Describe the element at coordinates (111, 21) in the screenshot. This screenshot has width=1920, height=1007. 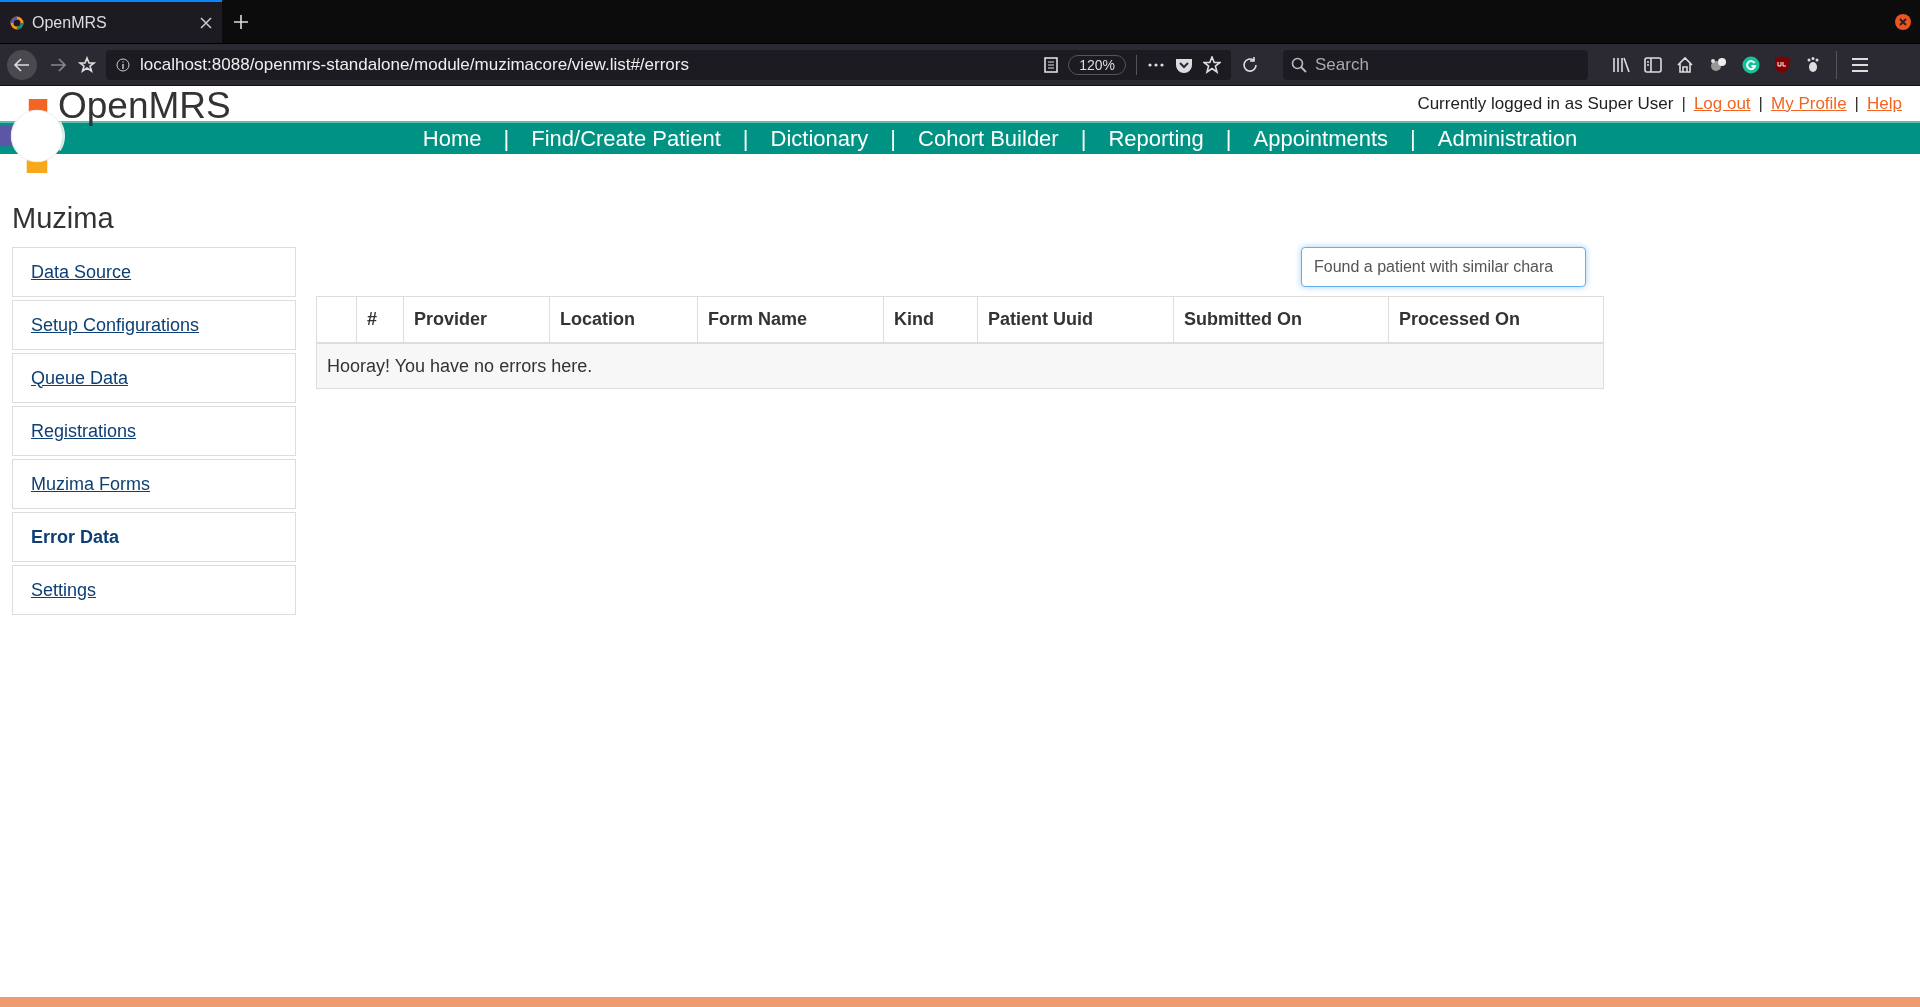
I see `browser-tab: OpenMRS` at that location.